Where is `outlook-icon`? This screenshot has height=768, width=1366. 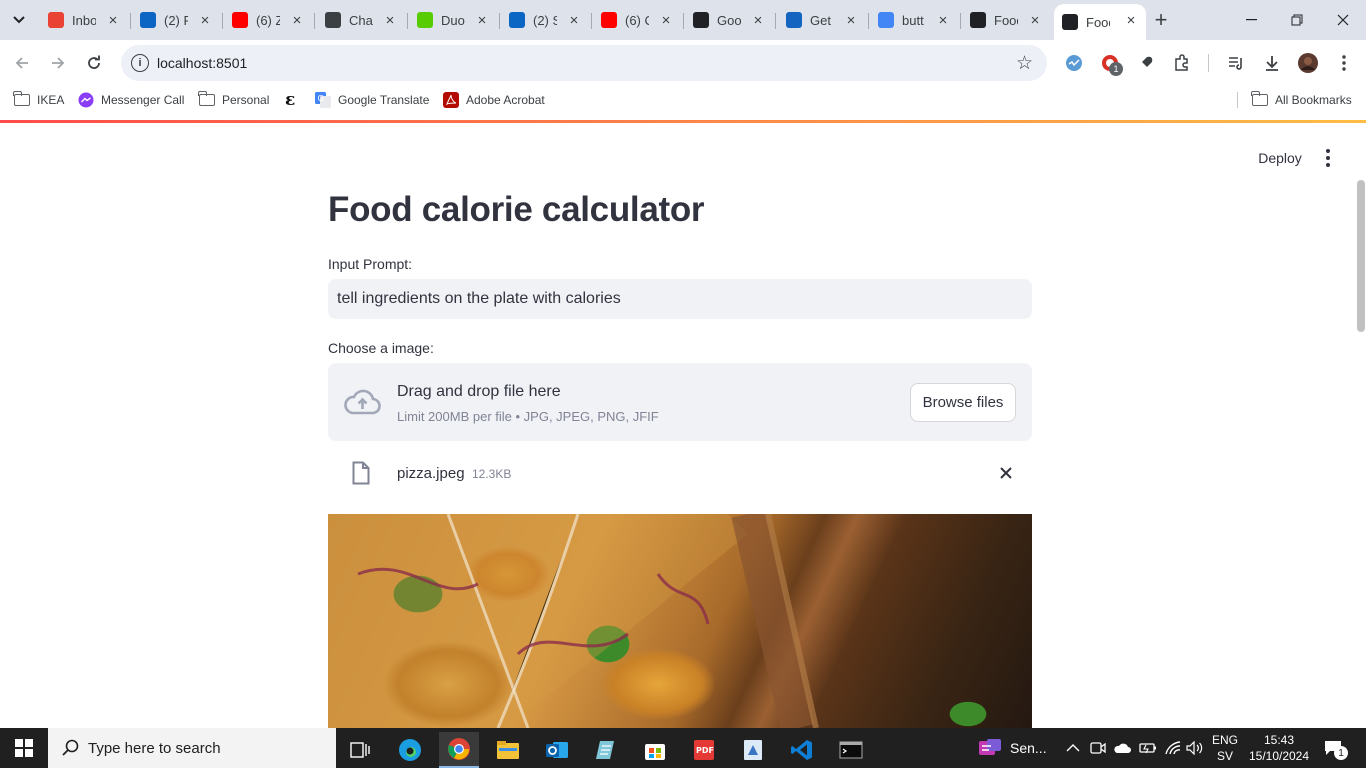
outlook-icon is located at coordinates (557, 750).